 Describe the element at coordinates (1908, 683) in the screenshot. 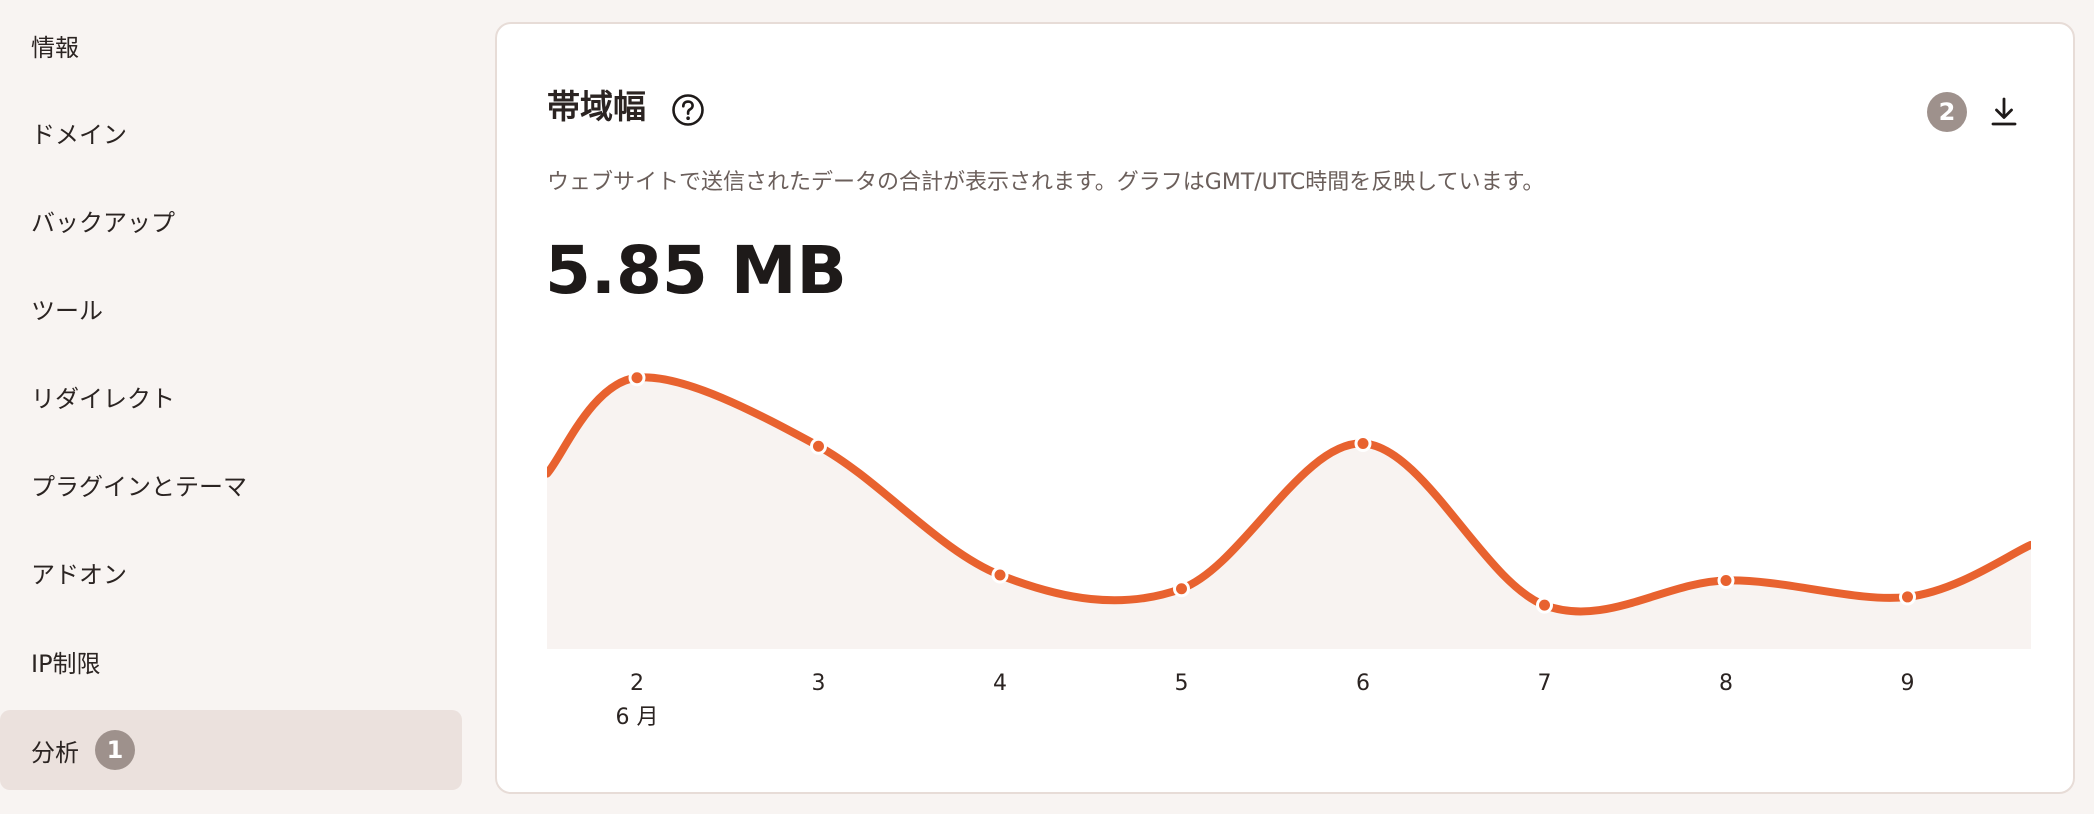

I see `x-tick-label: 9` at that location.